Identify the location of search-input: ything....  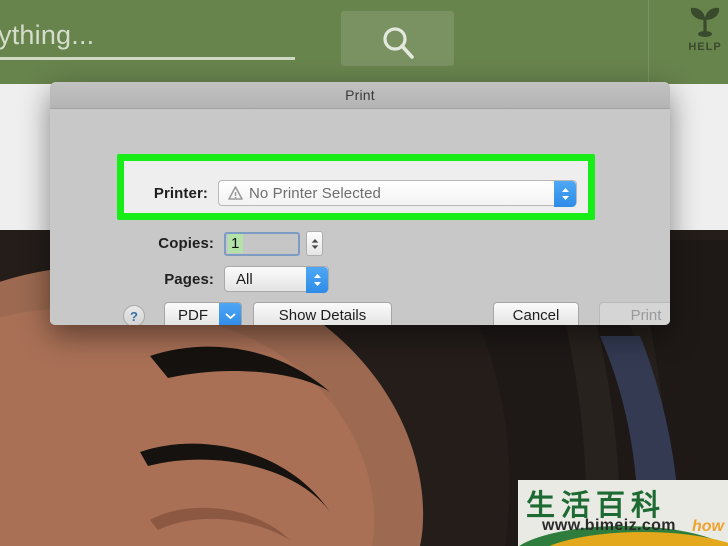
(162, 39).